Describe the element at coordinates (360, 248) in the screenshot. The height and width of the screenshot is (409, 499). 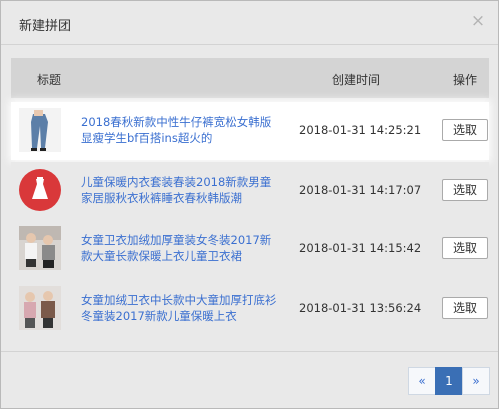
I see `created-time: 2018-01-31 14:15:42` at that location.